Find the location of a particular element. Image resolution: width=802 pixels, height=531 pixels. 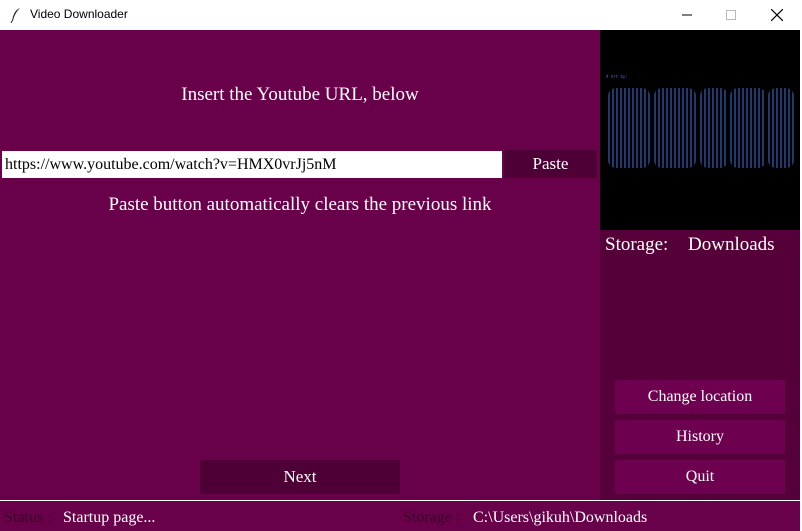

status-storage-label: Storage : is located at coordinates (432, 517).